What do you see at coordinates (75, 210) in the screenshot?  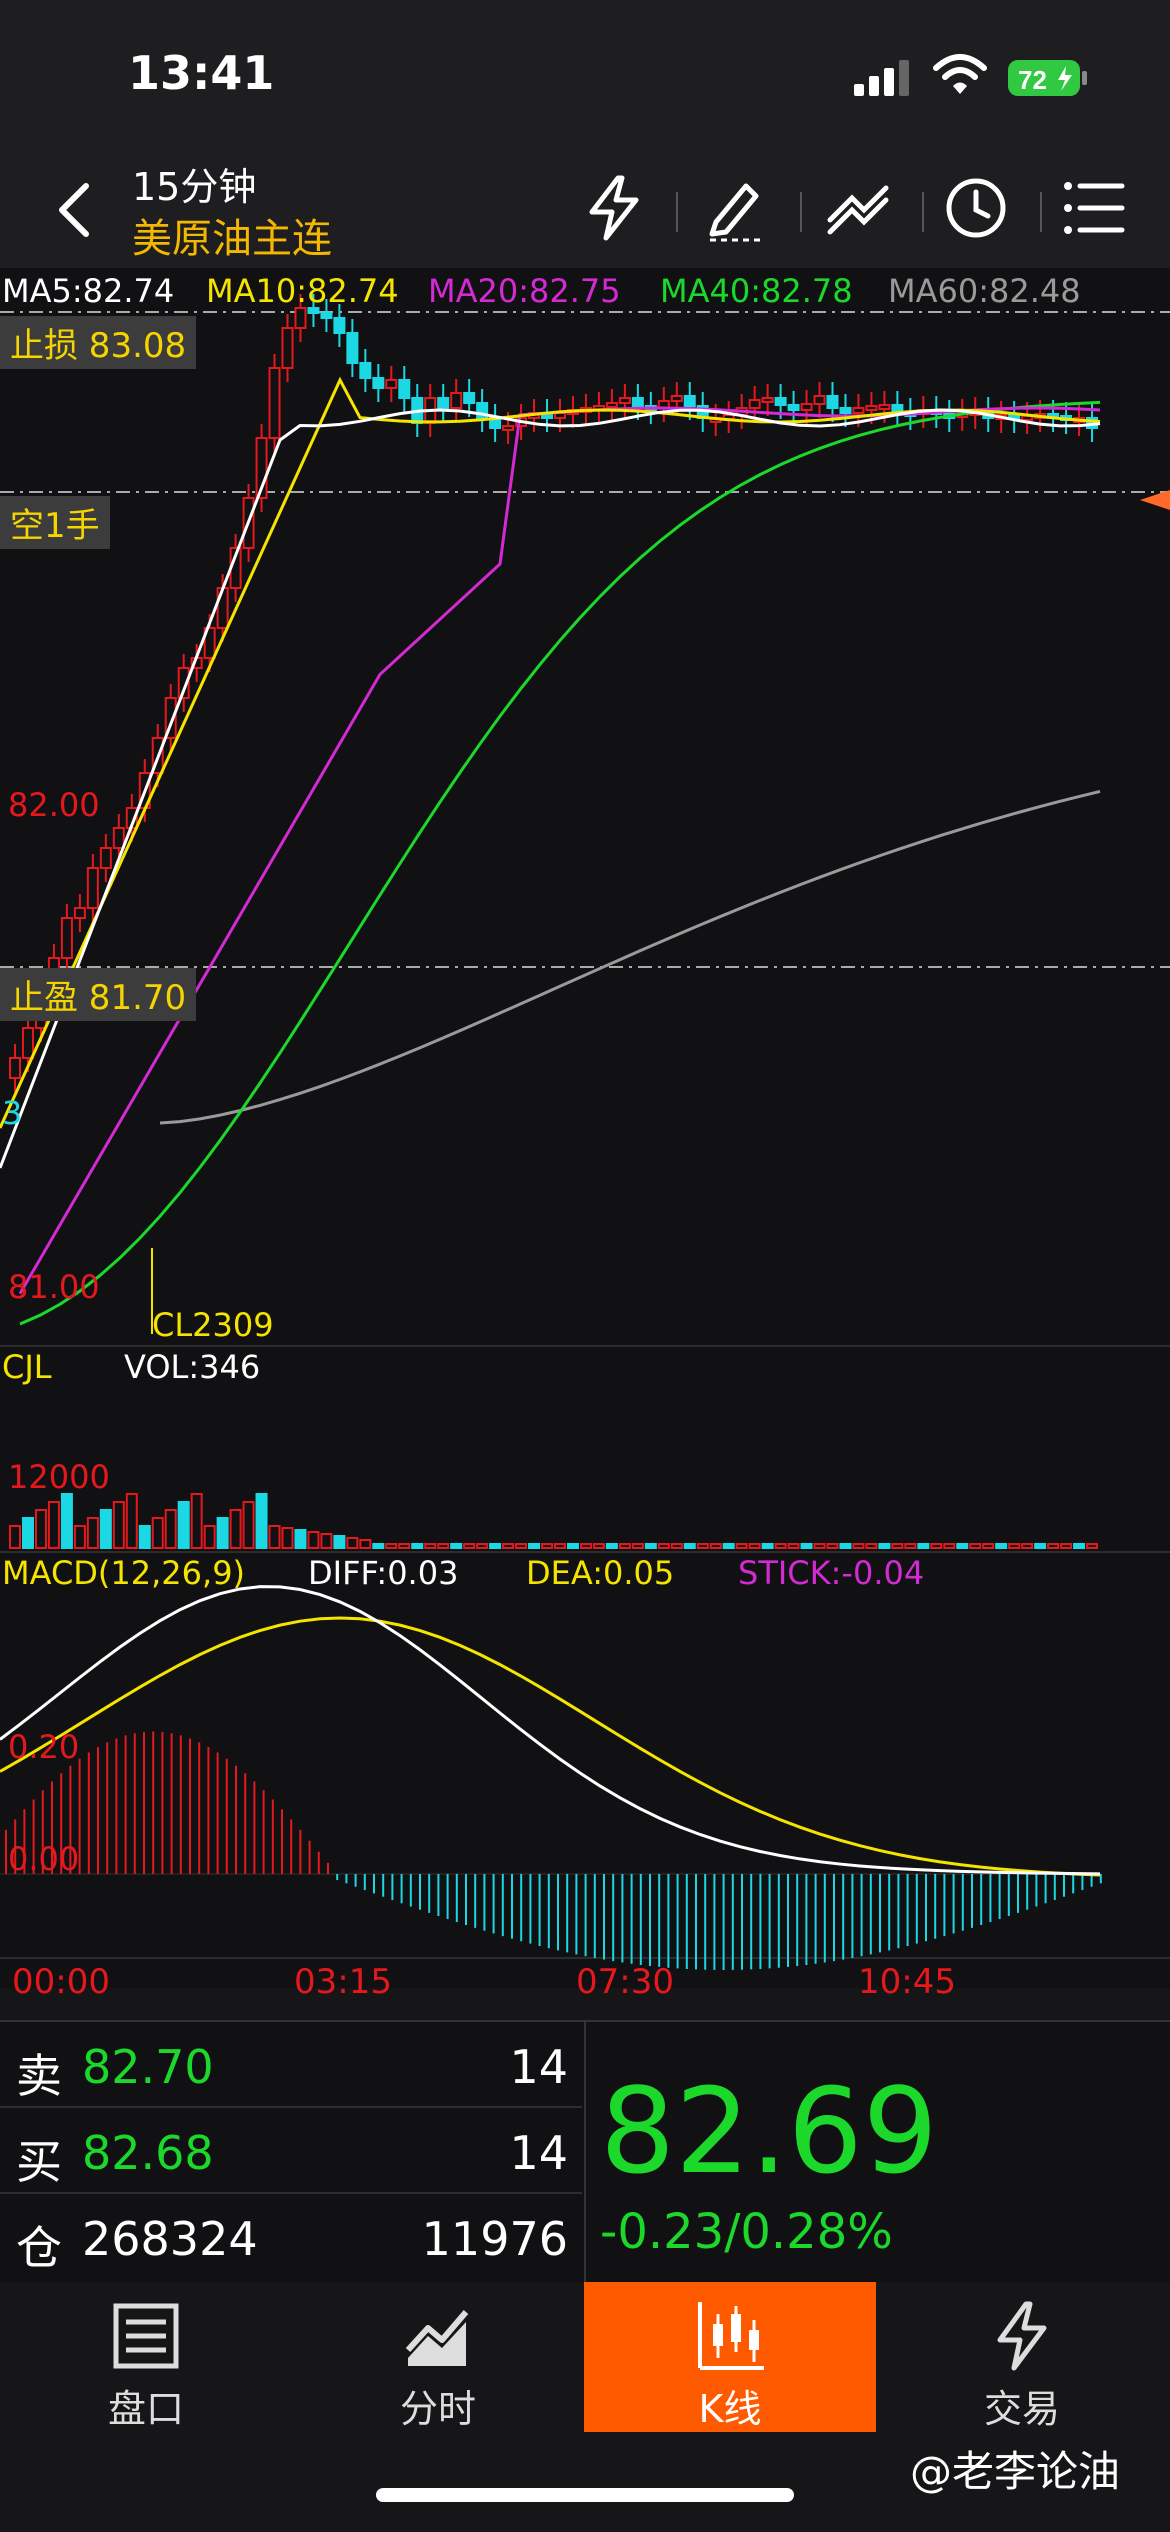 I see `back-arrow-icon` at bounding box center [75, 210].